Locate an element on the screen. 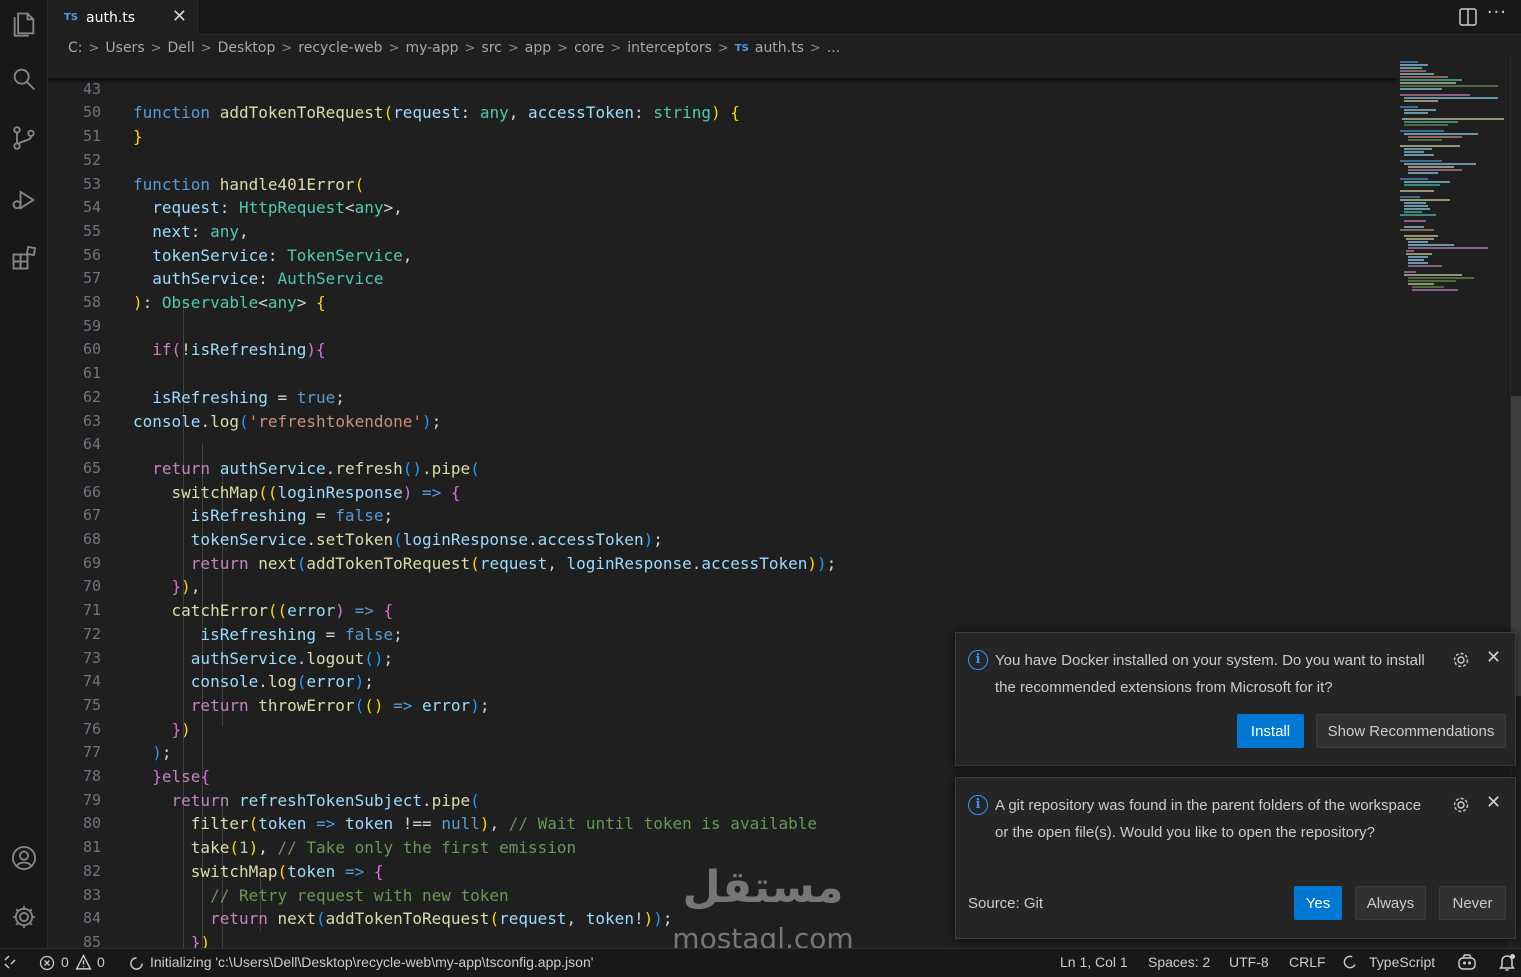 The width and height of the screenshot is (1521, 977). notification-source: Source: Git is located at coordinates (1006, 903).